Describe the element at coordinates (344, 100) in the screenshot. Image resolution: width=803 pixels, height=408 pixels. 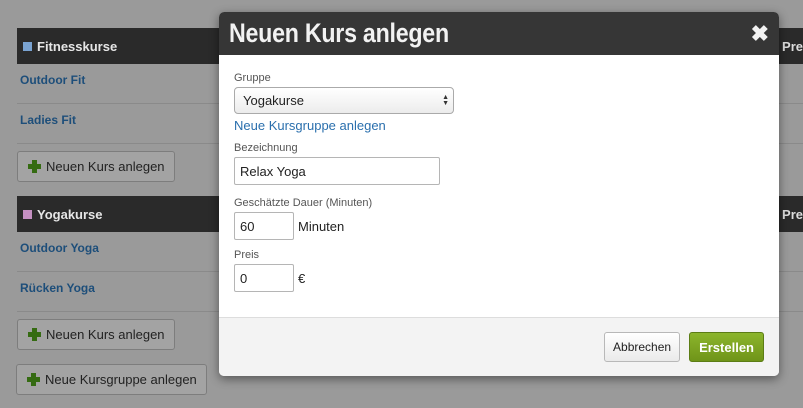
I see `group-select: Yogakurse ▲ ▼` at that location.